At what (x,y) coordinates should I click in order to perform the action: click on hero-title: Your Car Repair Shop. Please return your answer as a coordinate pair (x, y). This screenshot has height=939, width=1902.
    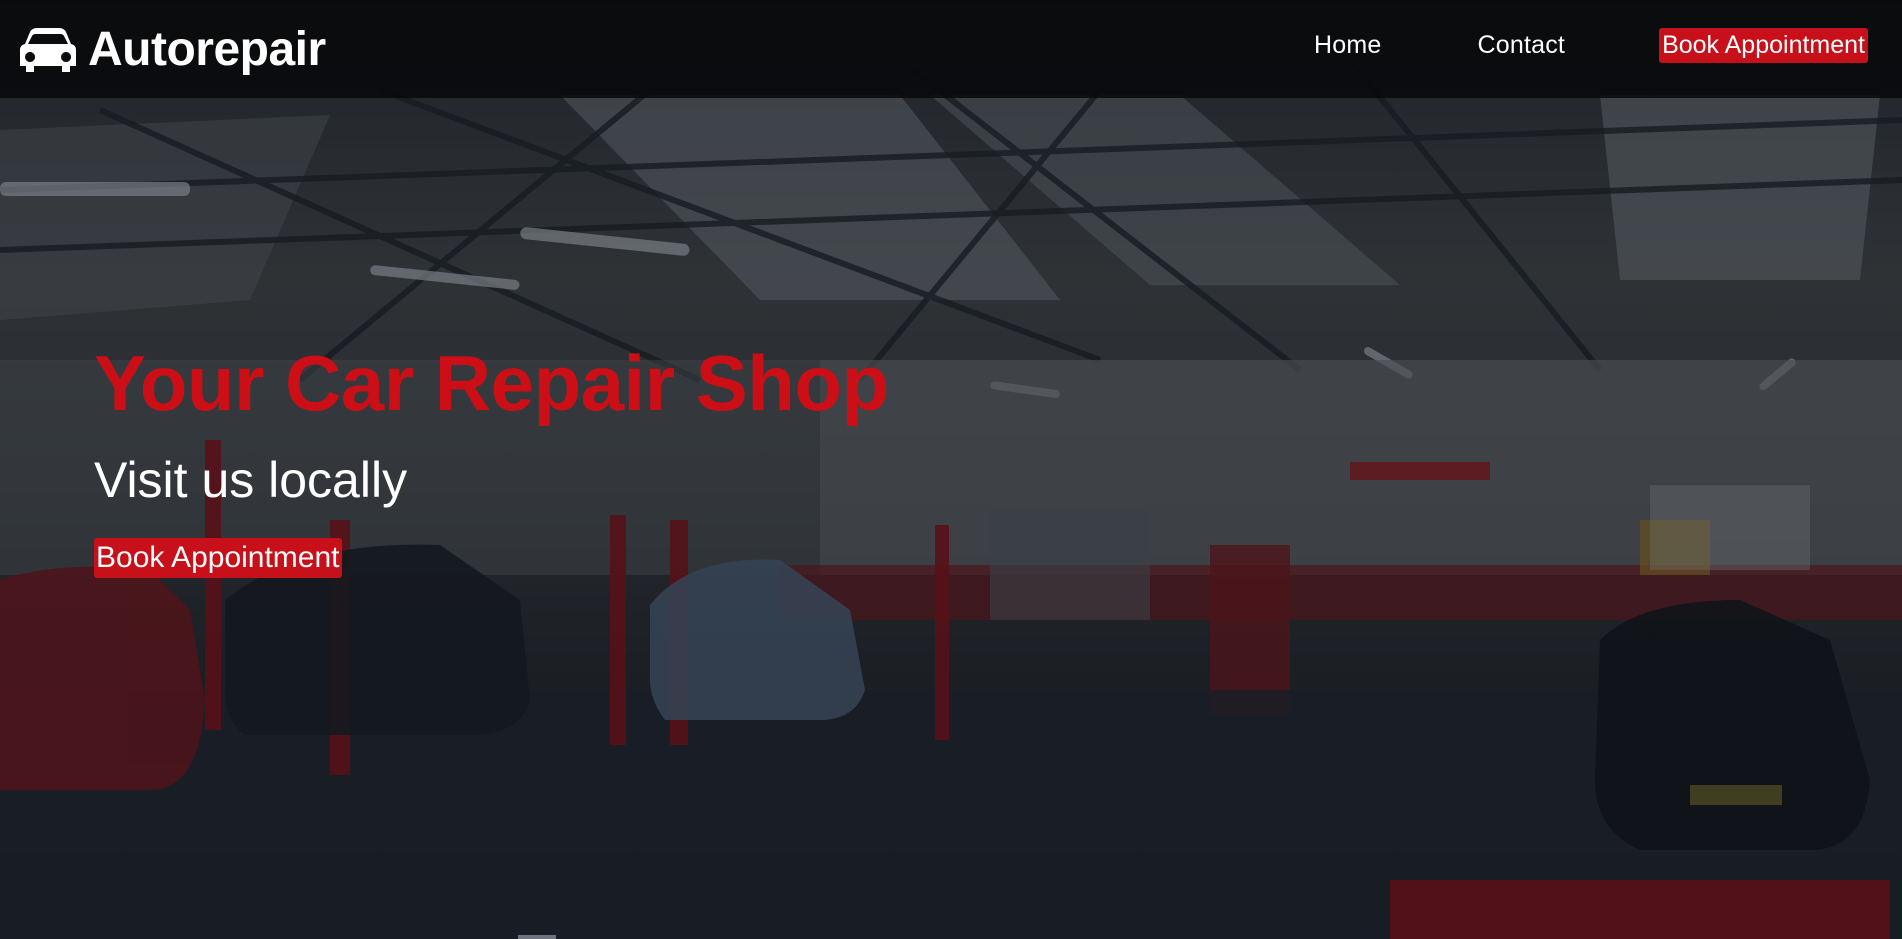
    Looking at the image, I should click on (491, 383).